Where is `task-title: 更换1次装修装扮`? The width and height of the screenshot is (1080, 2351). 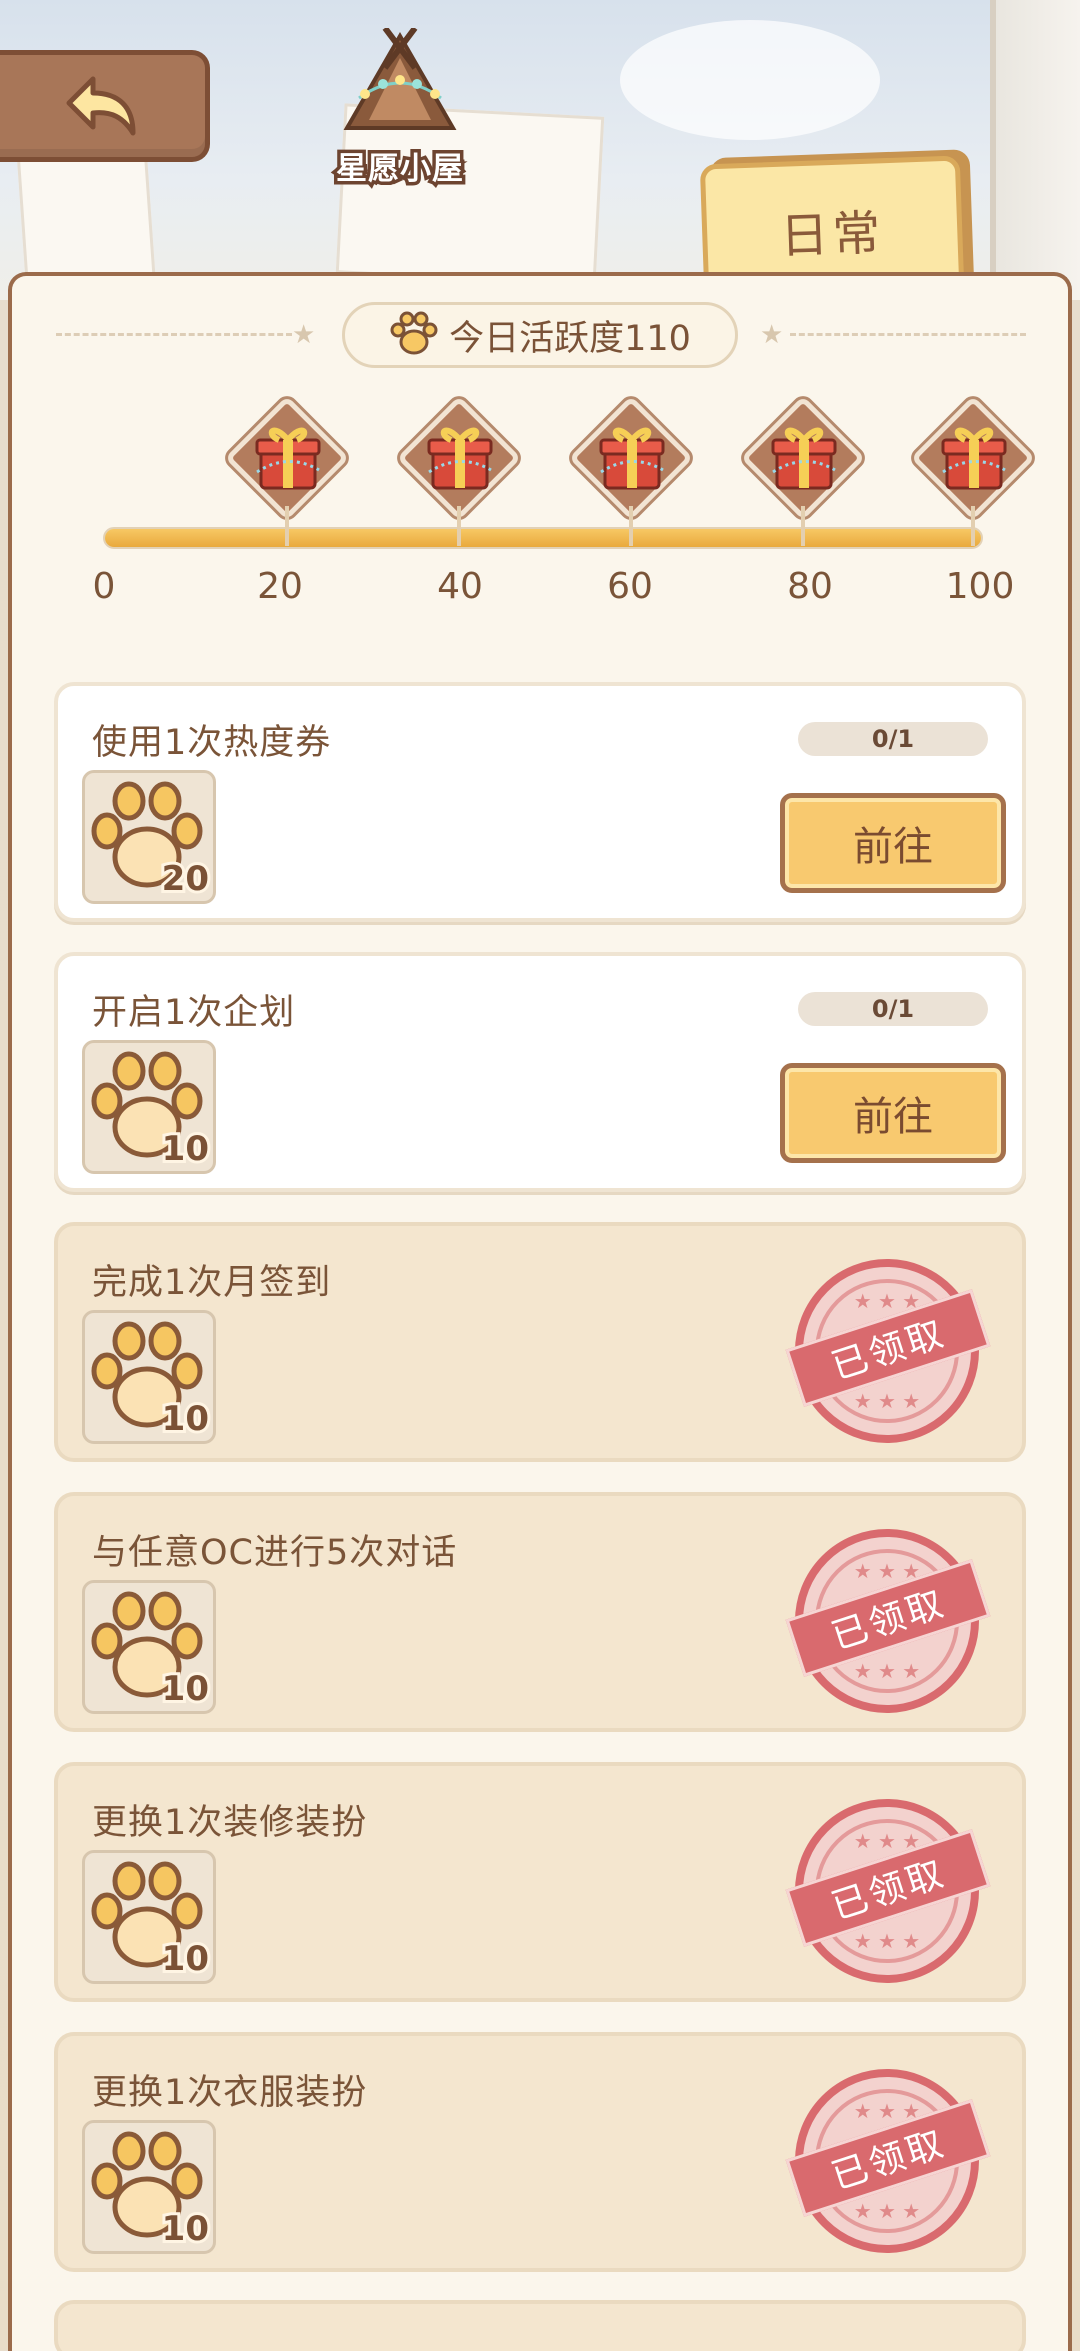 task-title: 更换1次装修装扮 is located at coordinates (230, 1823).